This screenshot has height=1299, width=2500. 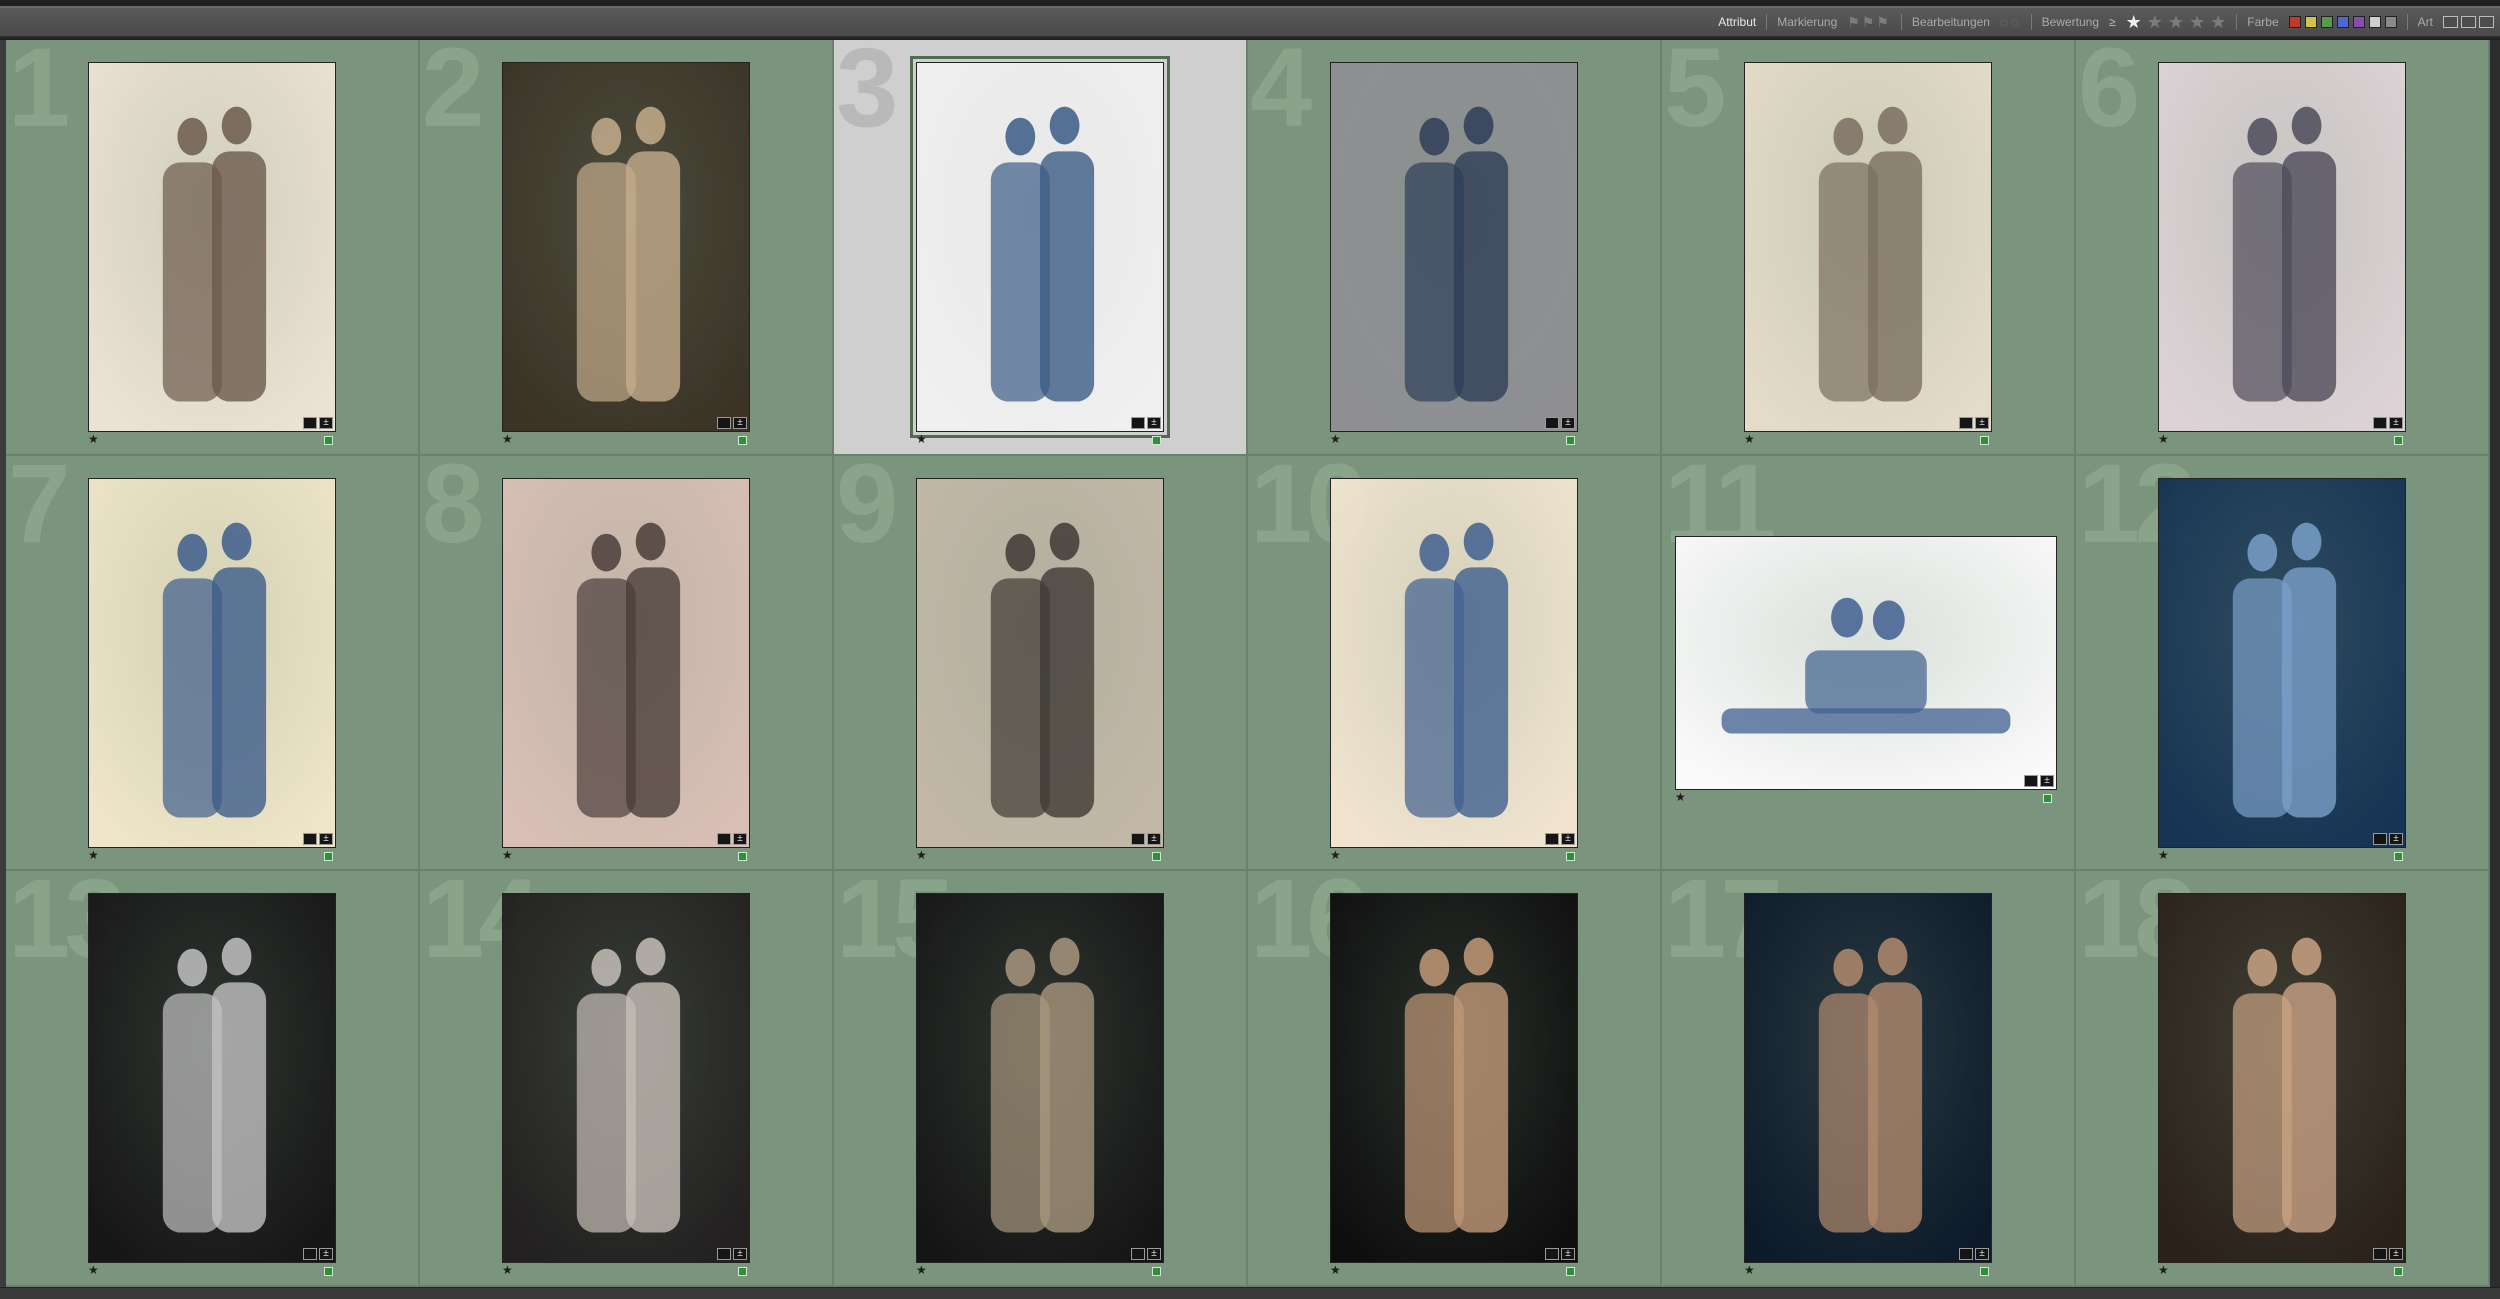 I want to click on filter-attribut-tab: Attribut, so click(x=1737, y=22).